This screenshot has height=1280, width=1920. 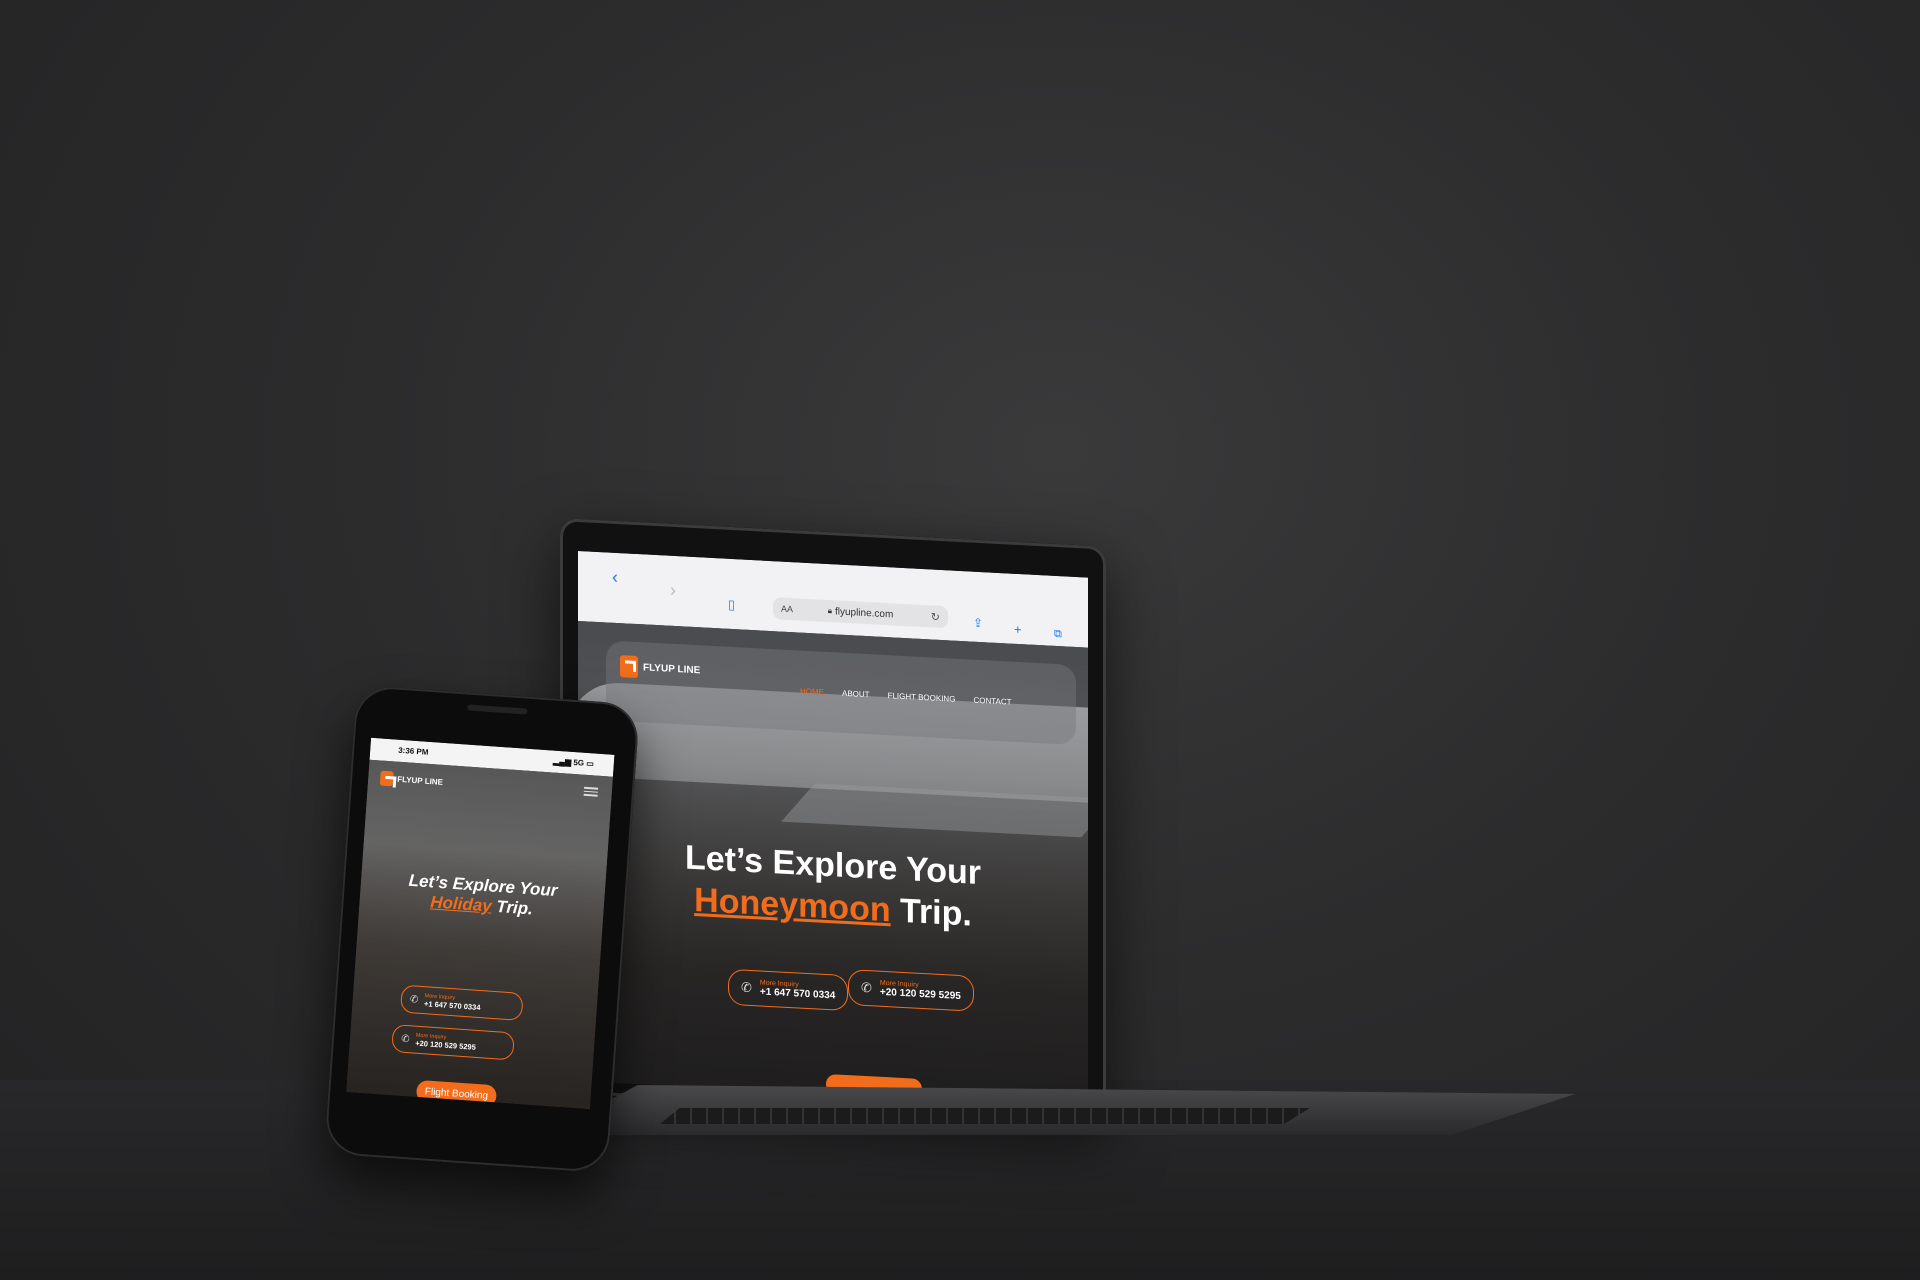 I want to click on site-logo: FLYUP LINE, so click(x=660, y=668).